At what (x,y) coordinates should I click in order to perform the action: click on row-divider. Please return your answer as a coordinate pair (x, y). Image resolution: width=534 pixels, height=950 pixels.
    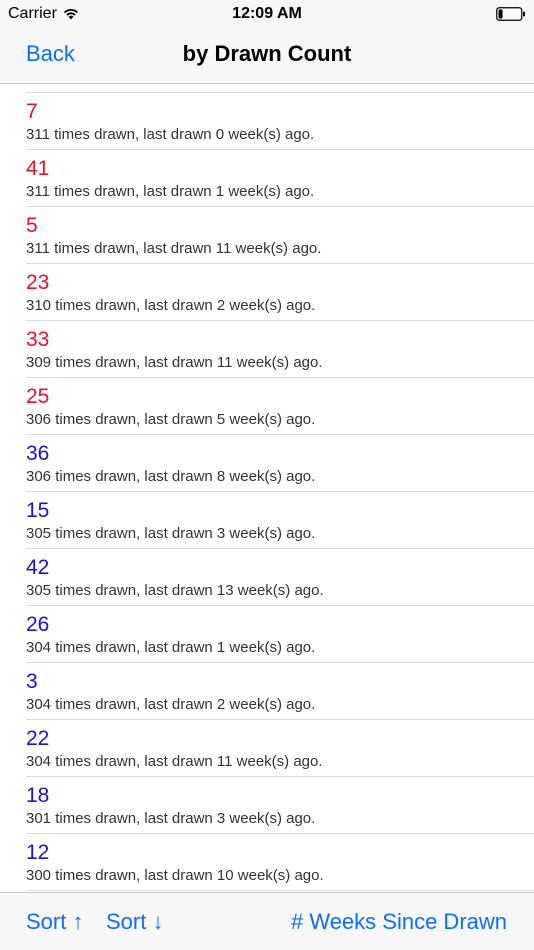
    Looking at the image, I should click on (280, 890).